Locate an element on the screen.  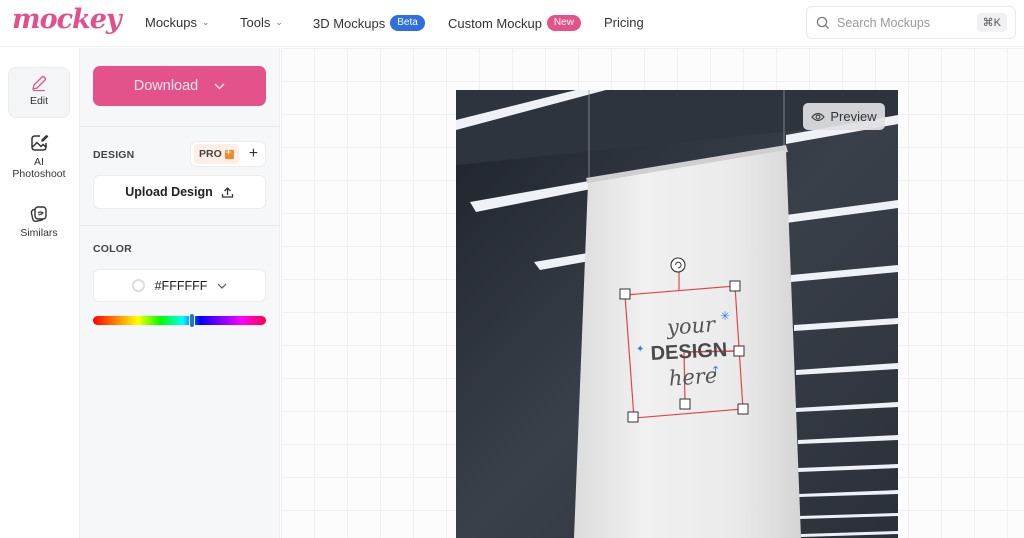
rail-item-ai-photoshoot: AI Photoshoot is located at coordinates (39, 157).